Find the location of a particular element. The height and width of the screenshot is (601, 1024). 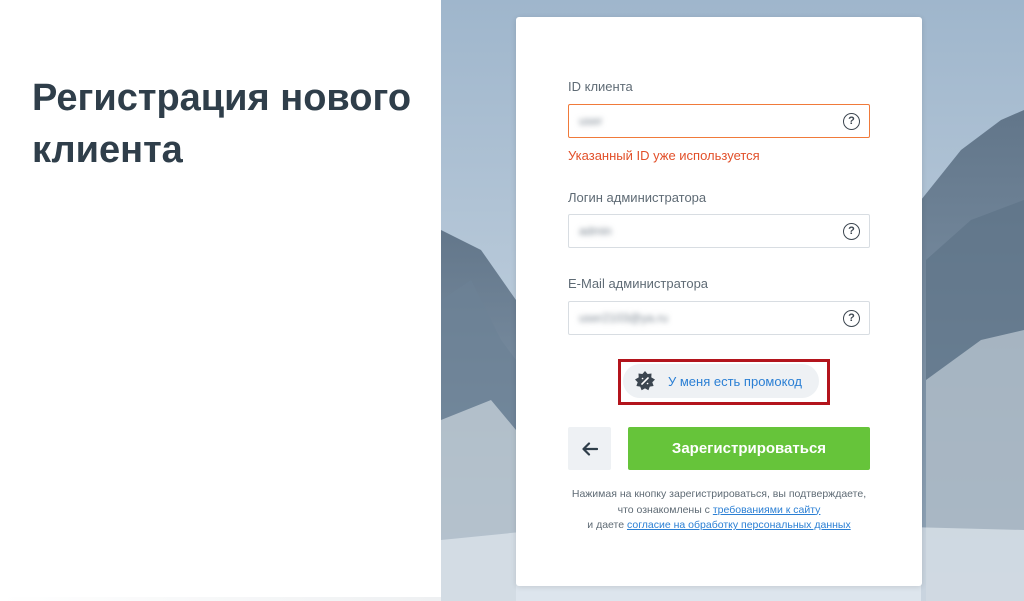

disclaimer-line-3-prefix: и даете is located at coordinates (607, 525).